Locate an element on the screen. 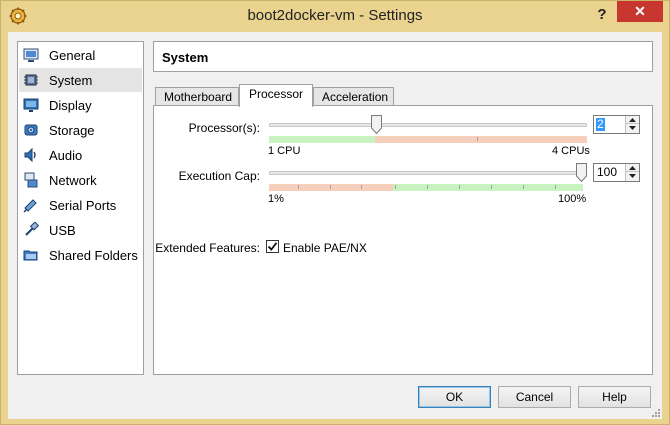 Image resolution: width=670 pixels, height=425 pixels. sidebar-item-label: Serial Ports is located at coordinates (83, 205).